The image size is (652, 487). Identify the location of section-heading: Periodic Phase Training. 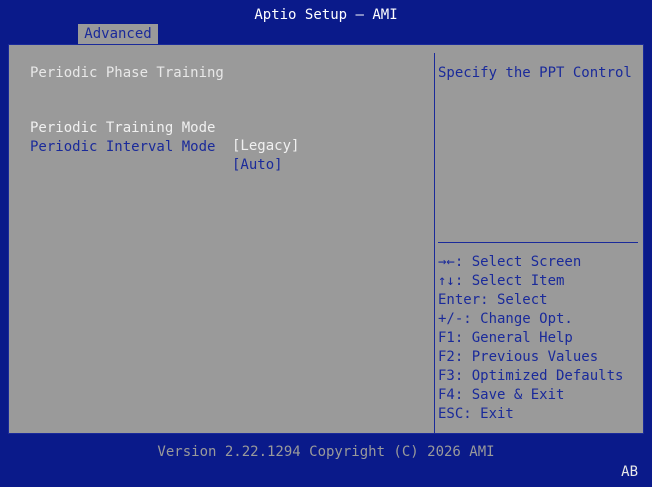
(127, 73).